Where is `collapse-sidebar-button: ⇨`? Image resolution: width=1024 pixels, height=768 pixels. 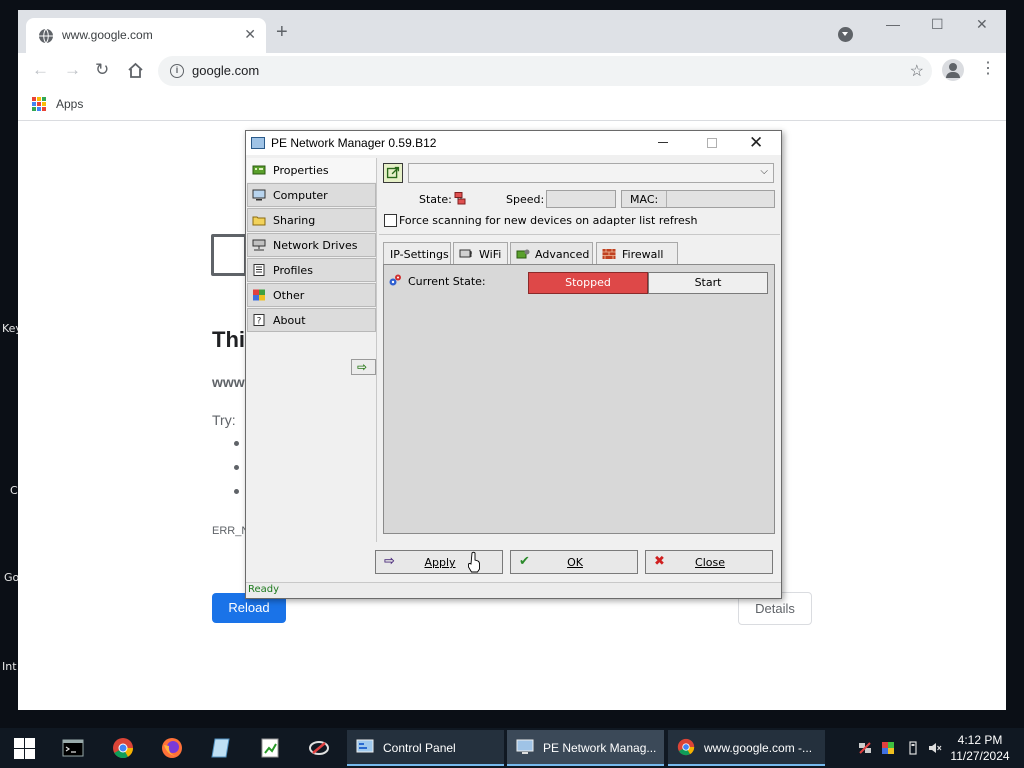 collapse-sidebar-button: ⇨ is located at coordinates (363, 367).